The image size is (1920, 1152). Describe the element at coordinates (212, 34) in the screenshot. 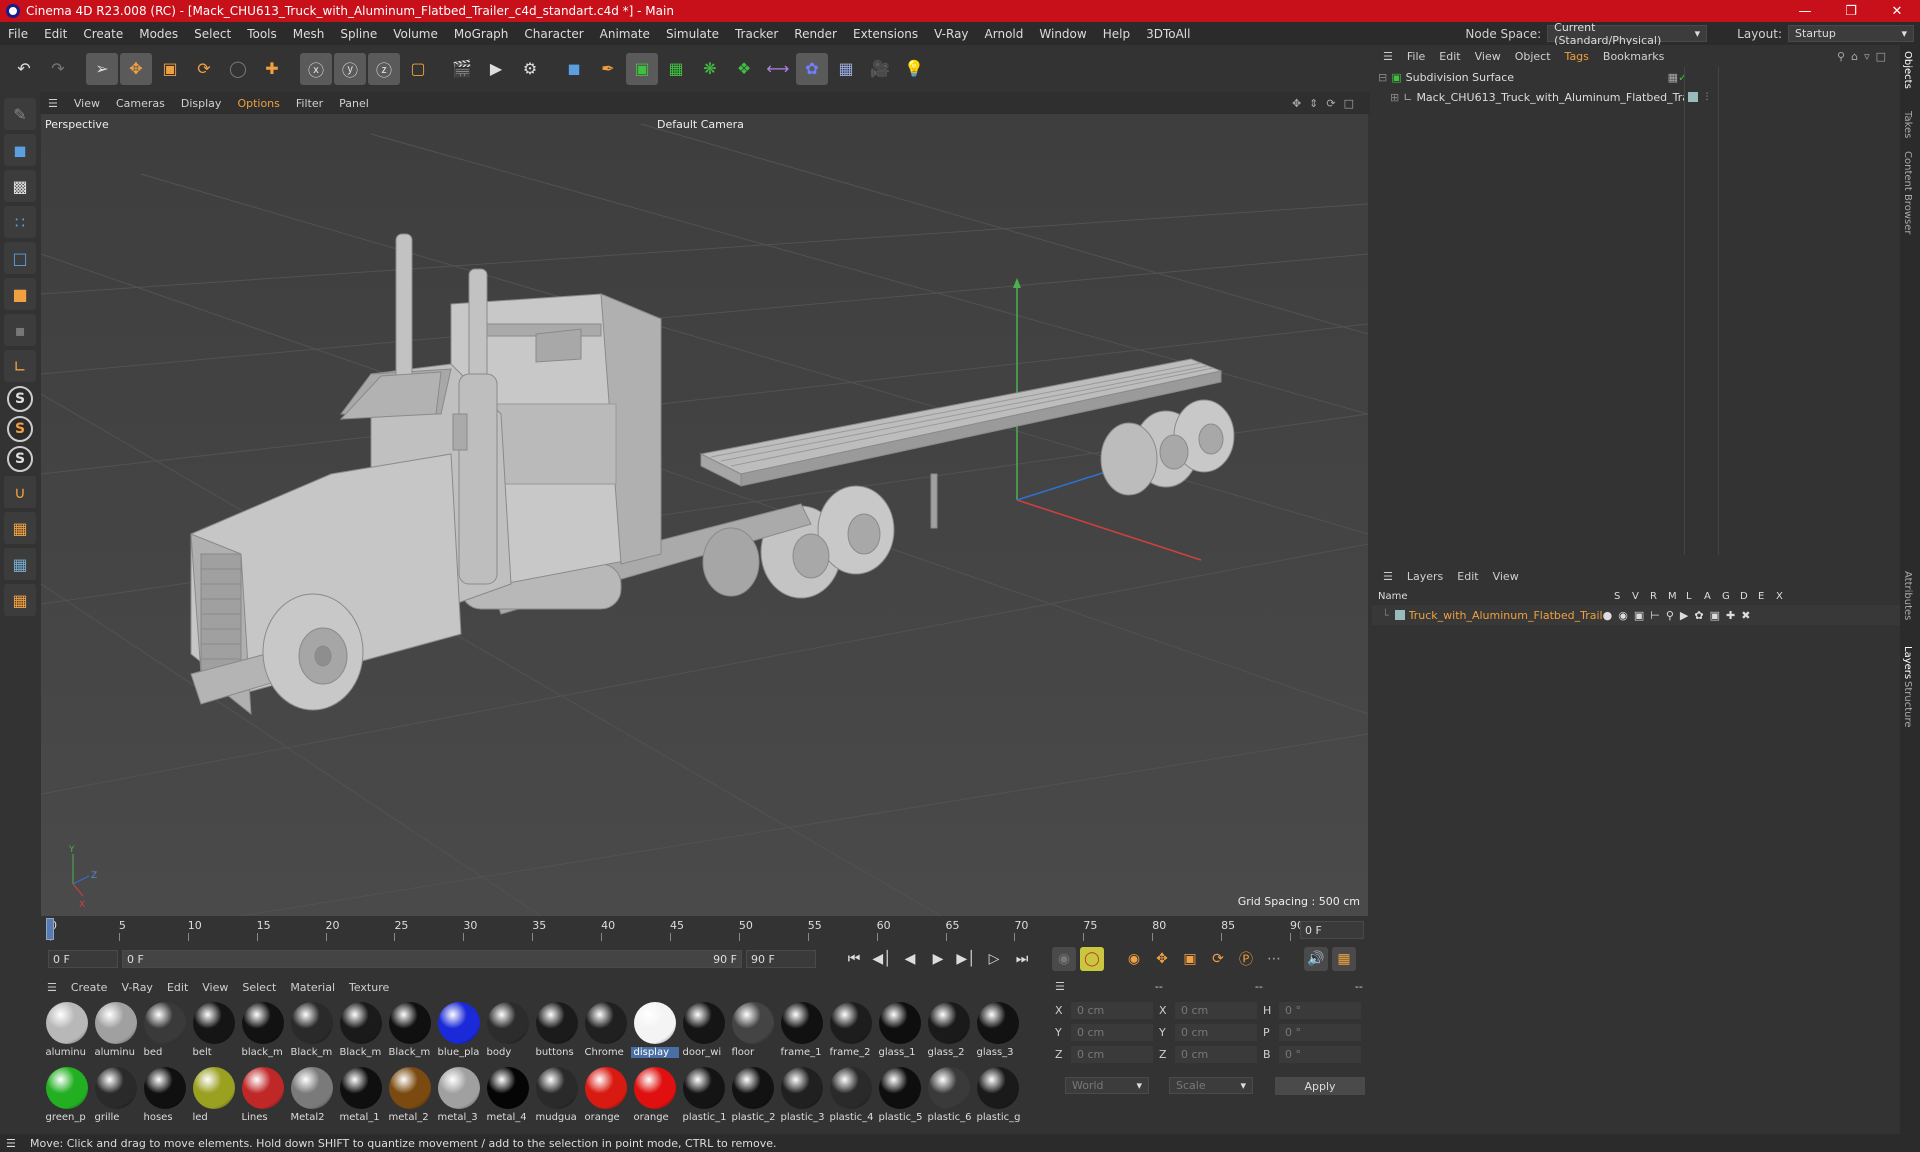

I see `menu-select: Select` at that location.